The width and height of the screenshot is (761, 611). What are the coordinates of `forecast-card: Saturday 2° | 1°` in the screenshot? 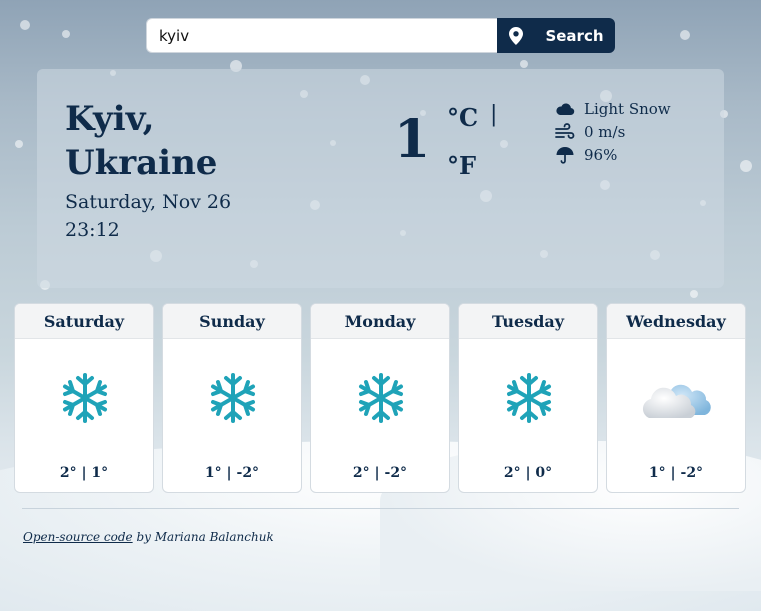 It's located at (84, 398).